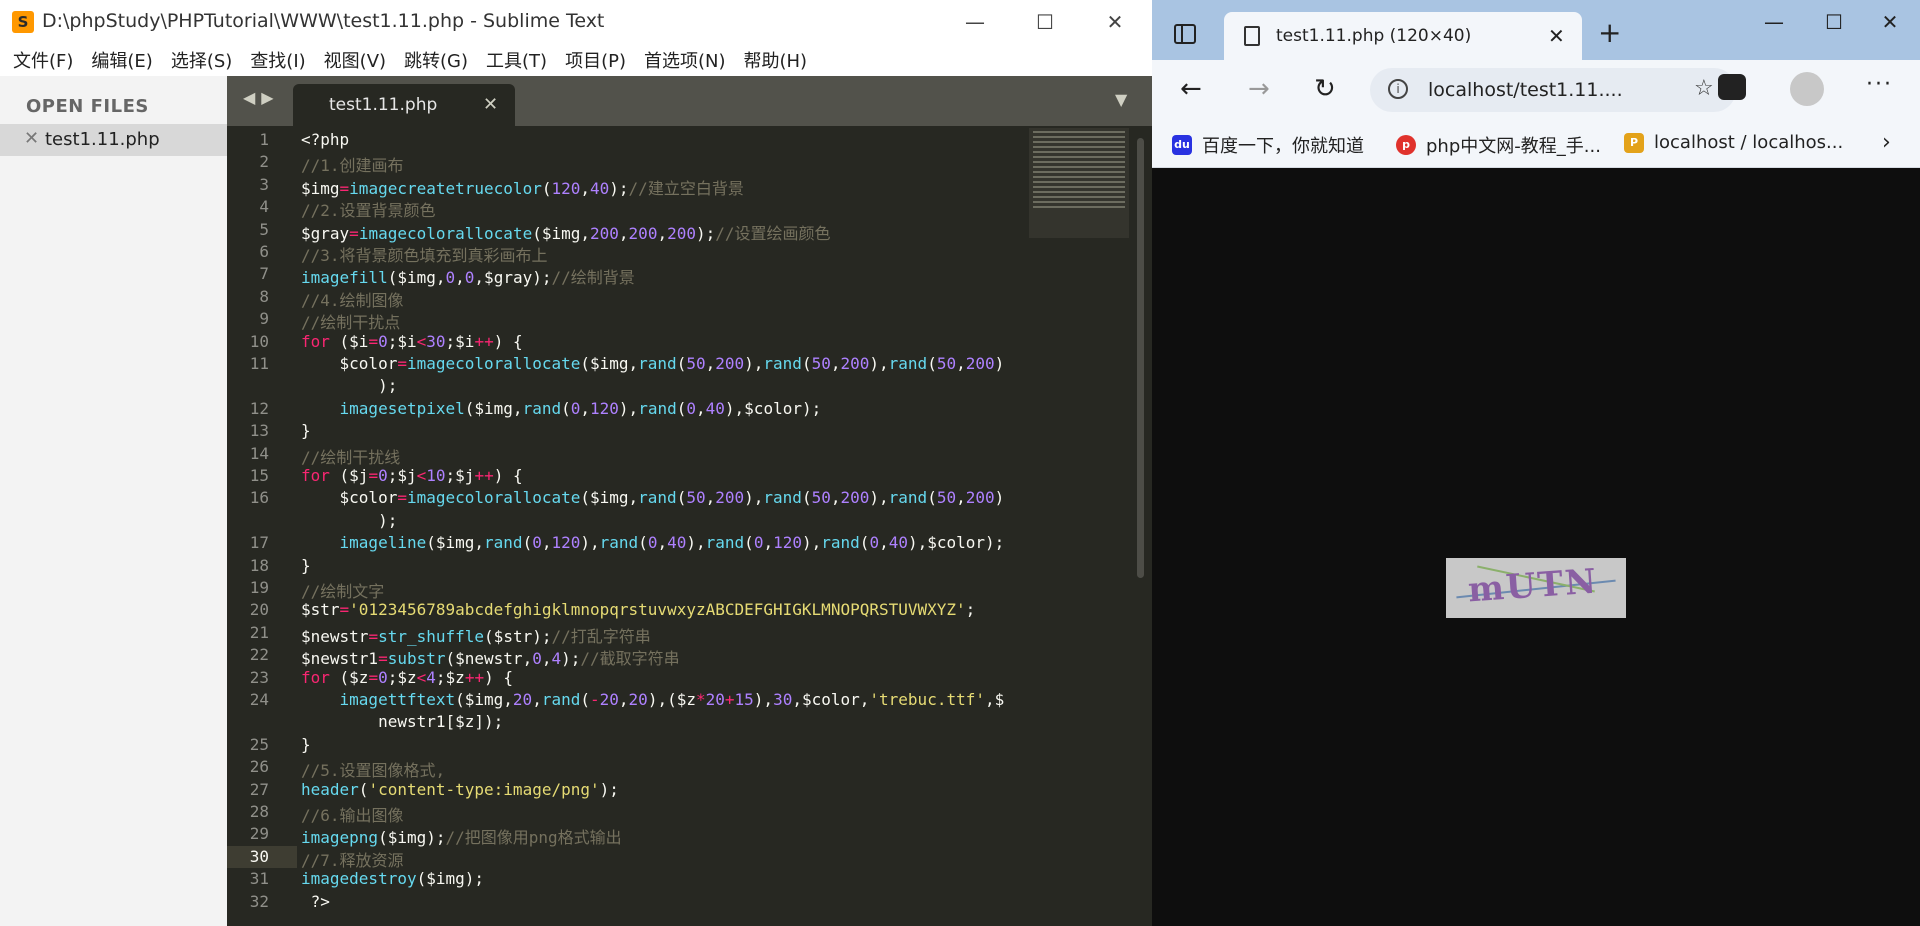  Describe the element at coordinates (1732, 87) in the screenshot. I see `extension-icon` at that location.